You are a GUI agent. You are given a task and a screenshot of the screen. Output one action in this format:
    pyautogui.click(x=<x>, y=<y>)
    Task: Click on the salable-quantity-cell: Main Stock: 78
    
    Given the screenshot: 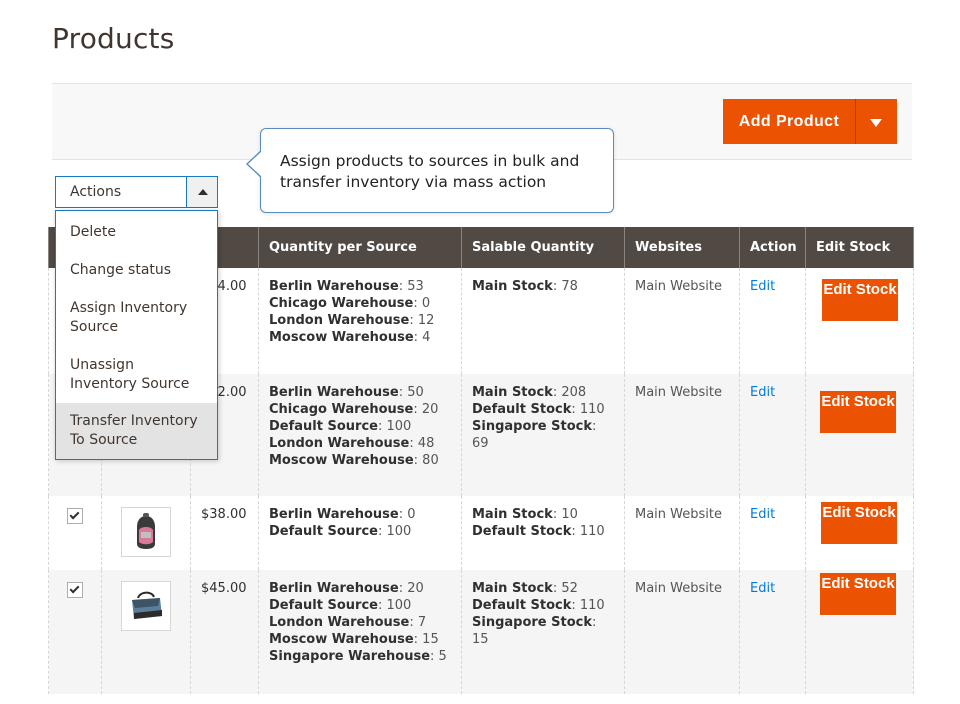 What is the action you would take?
    pyautogui.click(x=543, y=321)
    